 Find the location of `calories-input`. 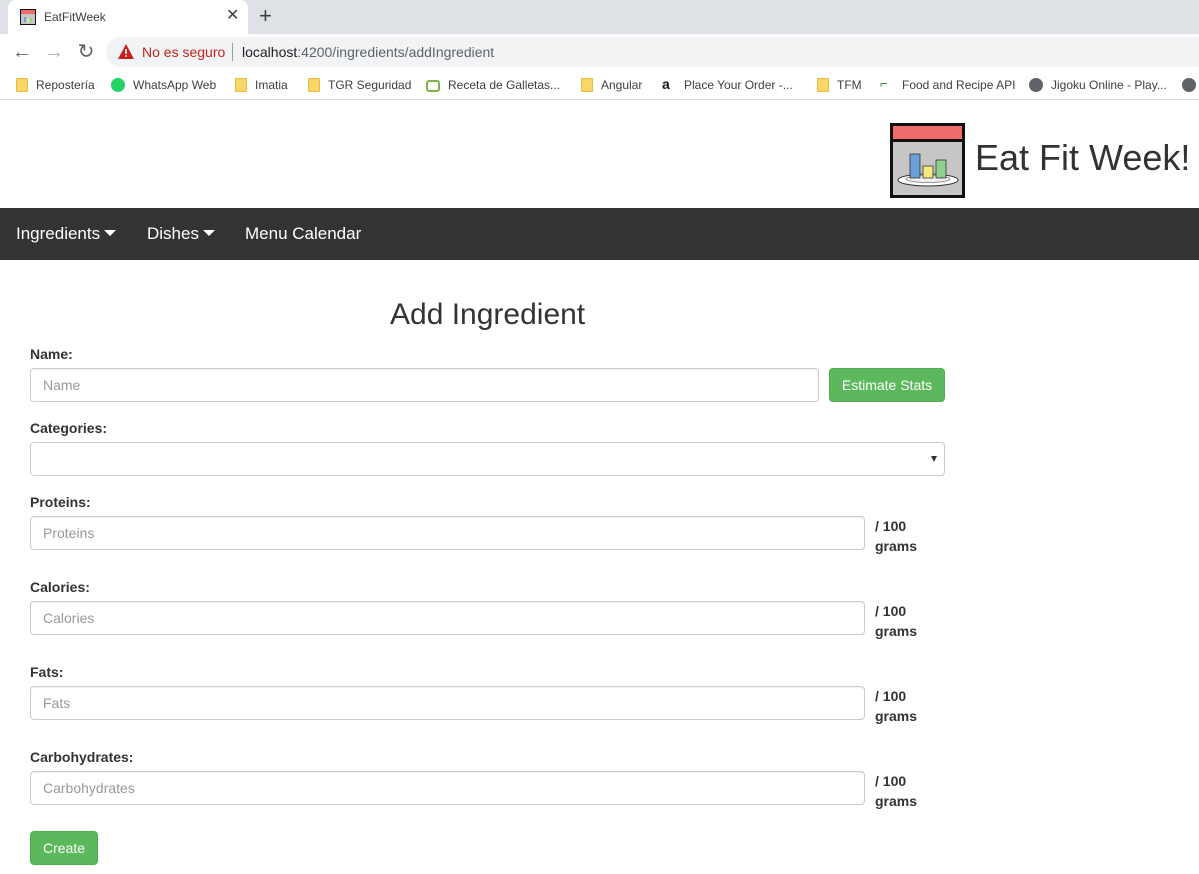

calories-input is located at coordinates (447, 618).